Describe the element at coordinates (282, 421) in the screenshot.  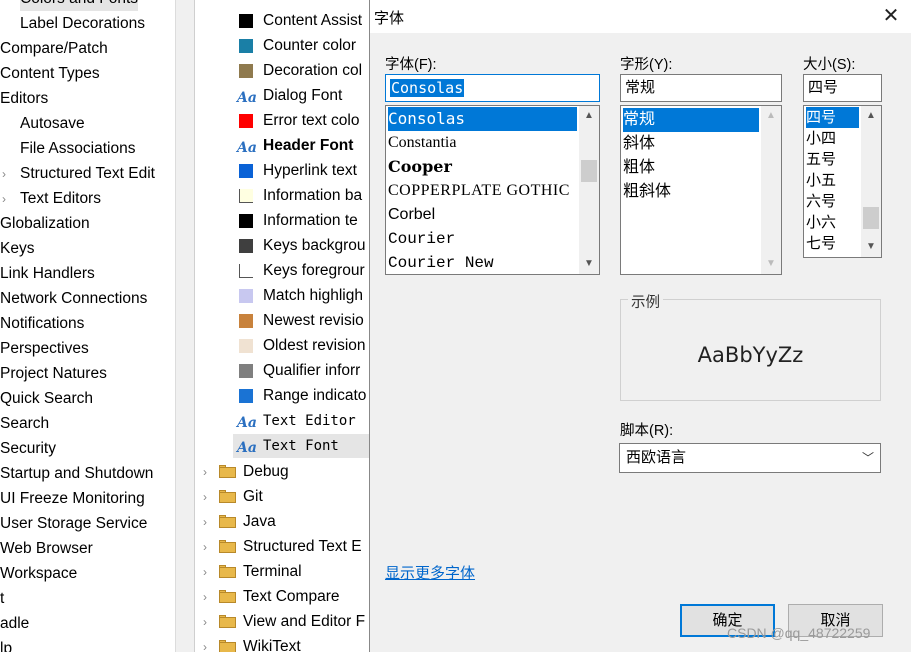
I see `font-setting-item: Aa Text Editor` at that location.